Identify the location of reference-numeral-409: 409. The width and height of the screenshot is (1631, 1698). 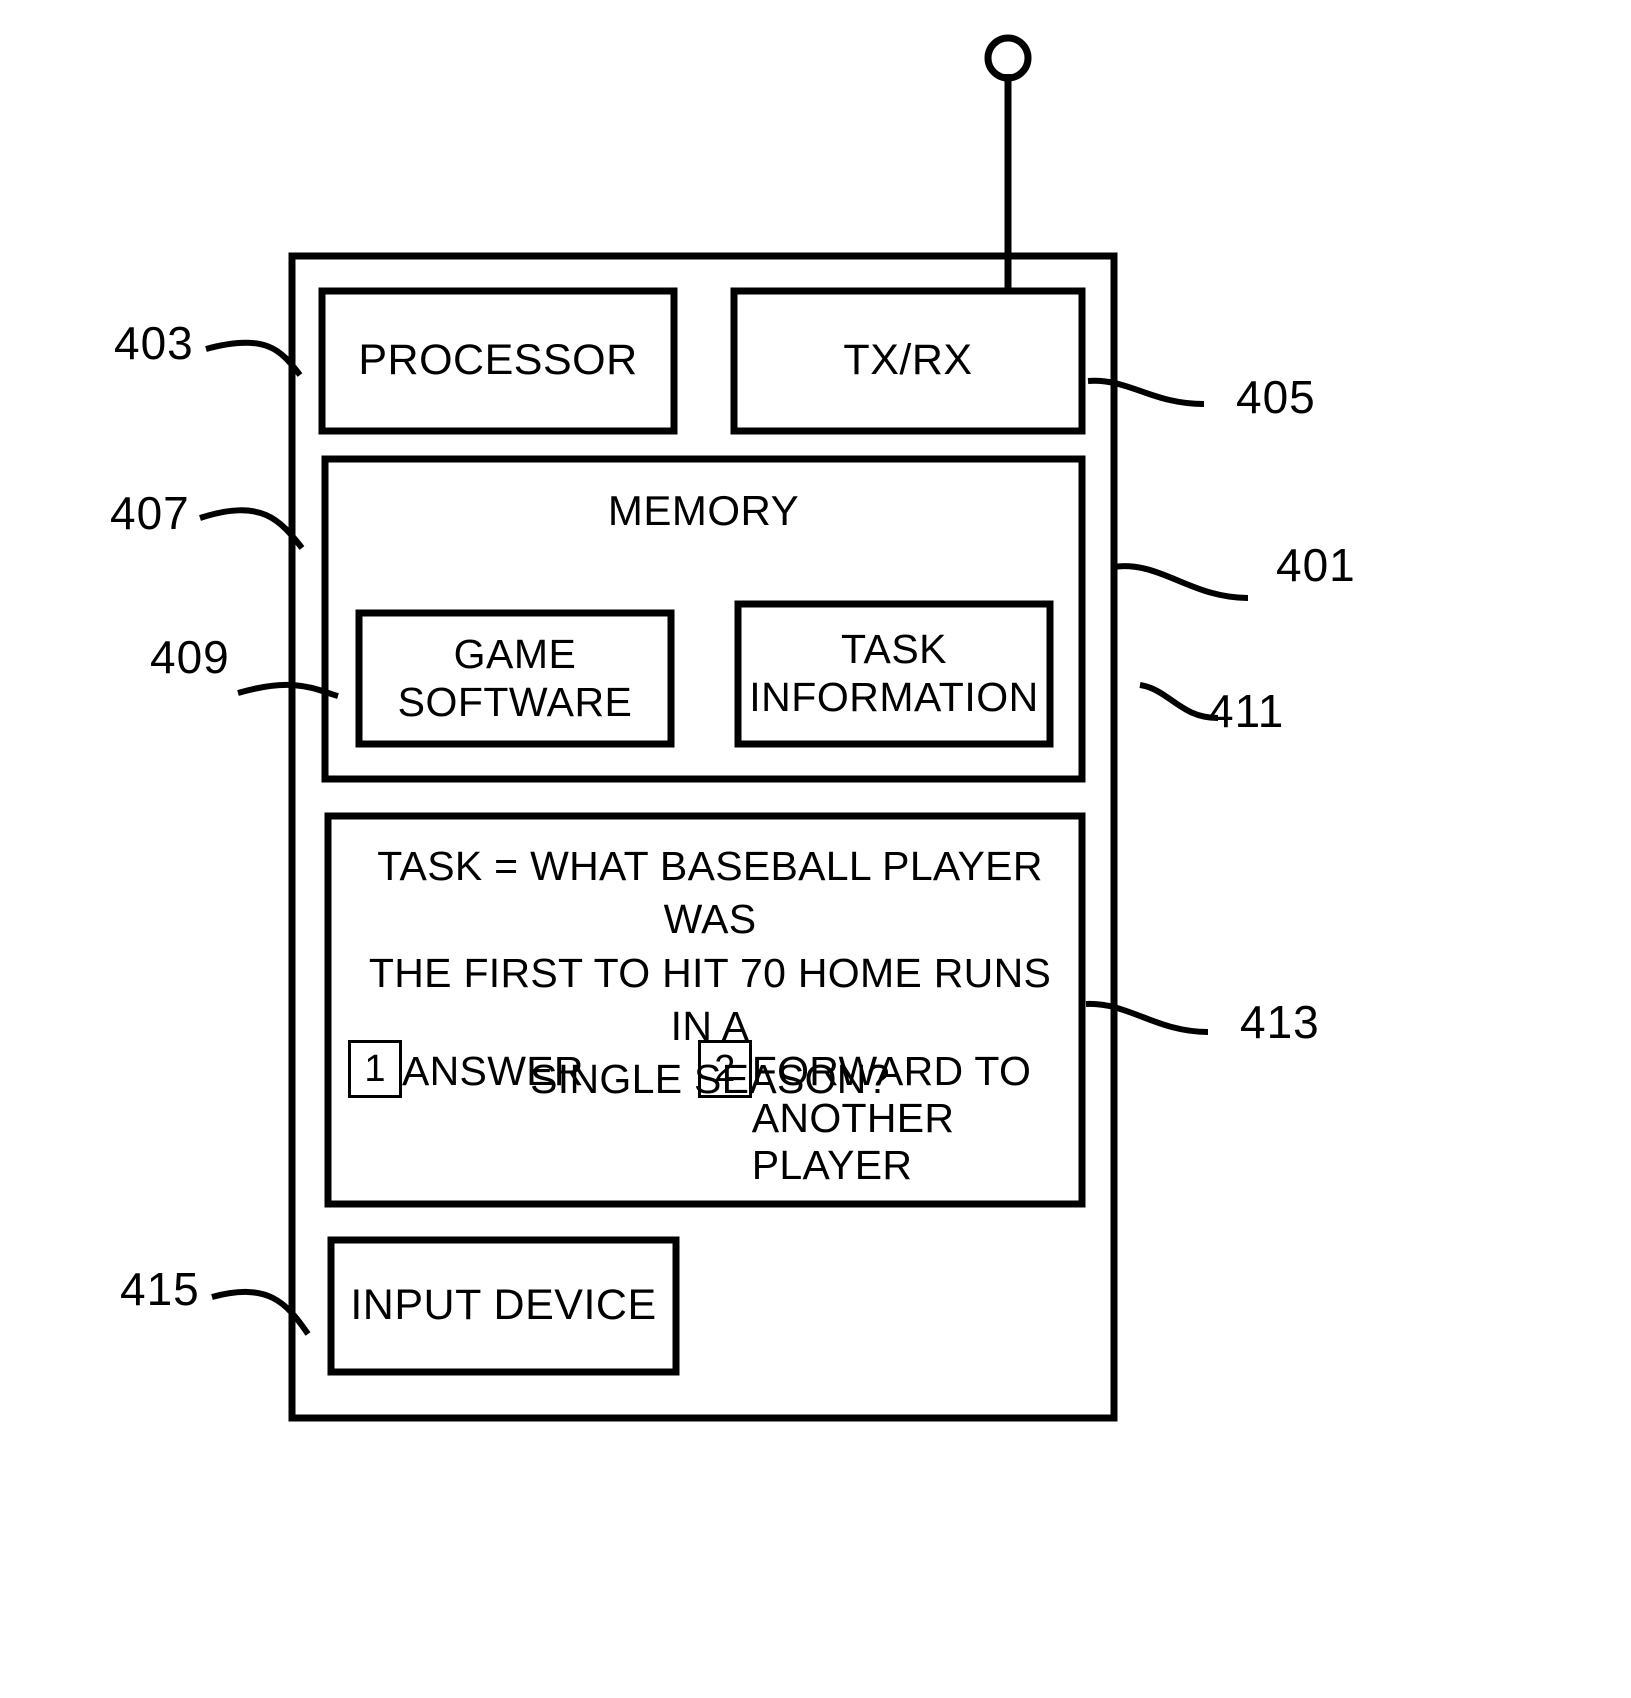
(190, 657).